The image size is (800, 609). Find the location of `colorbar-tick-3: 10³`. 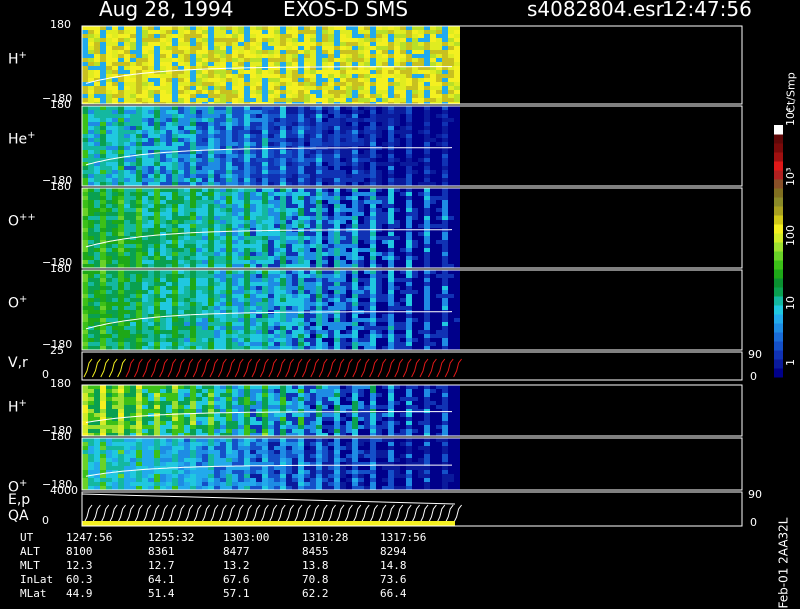

colorbar-tick-3: 10³ is located at coordinates (790, 177).